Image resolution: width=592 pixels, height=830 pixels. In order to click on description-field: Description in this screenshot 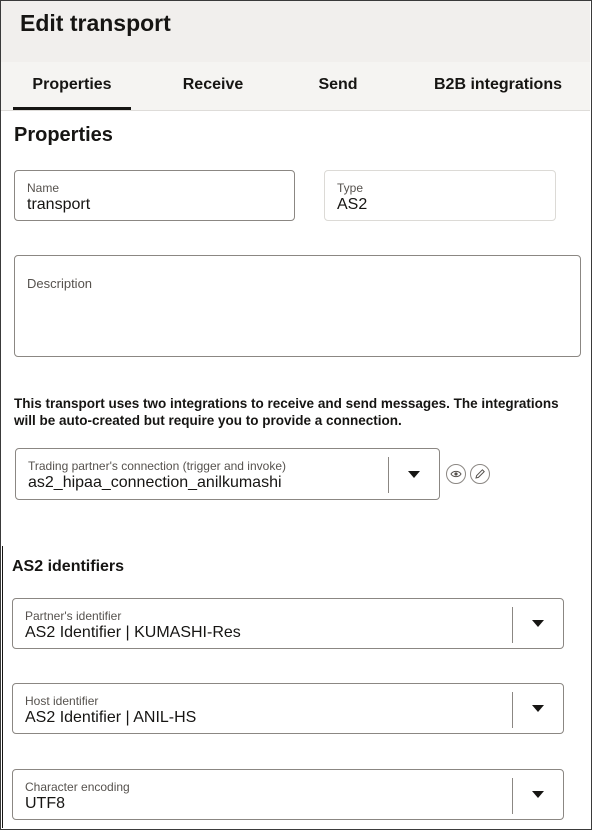, I will do `click(297, 306)`.